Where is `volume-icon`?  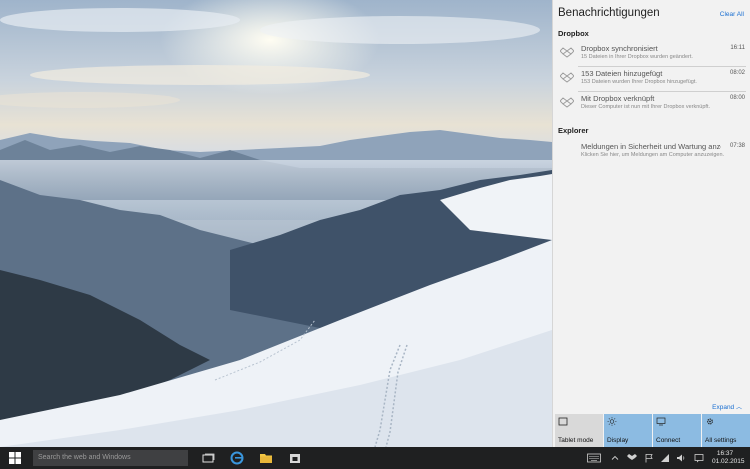
volume-icon is located at coordinates (681, 458).